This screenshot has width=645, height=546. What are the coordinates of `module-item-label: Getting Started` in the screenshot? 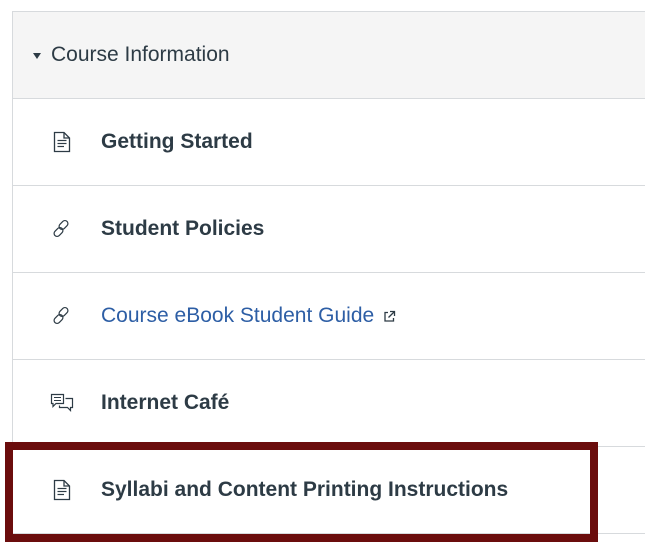 It's located at (177, 142).